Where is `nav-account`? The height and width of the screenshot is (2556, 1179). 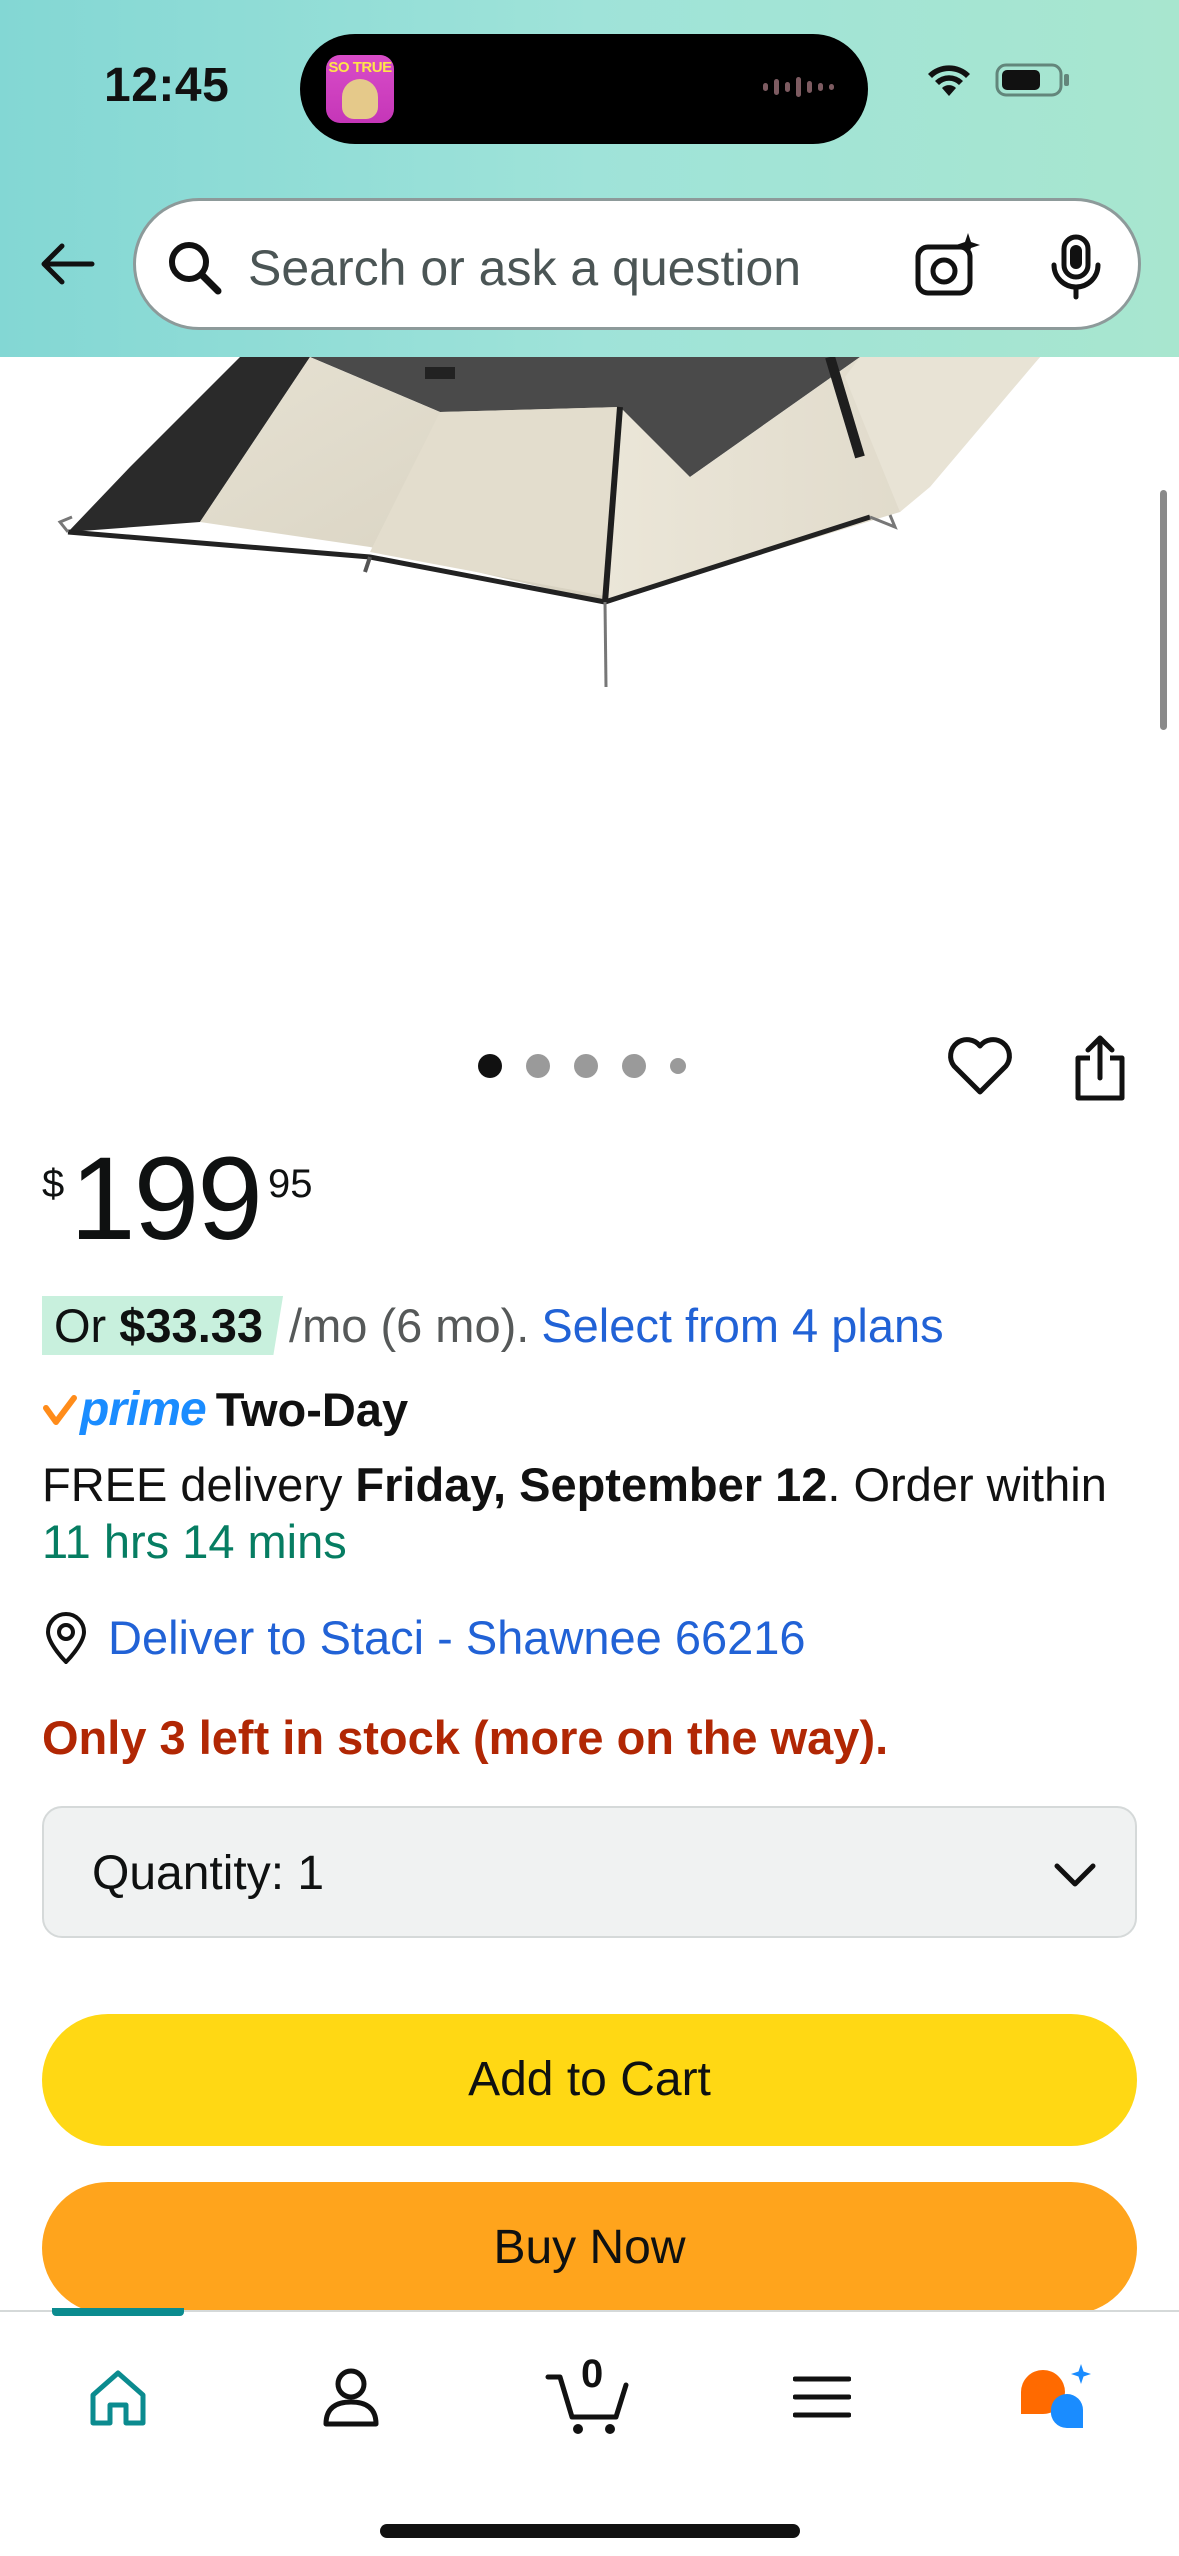
nav-account is located at coordinates (351, 2397).